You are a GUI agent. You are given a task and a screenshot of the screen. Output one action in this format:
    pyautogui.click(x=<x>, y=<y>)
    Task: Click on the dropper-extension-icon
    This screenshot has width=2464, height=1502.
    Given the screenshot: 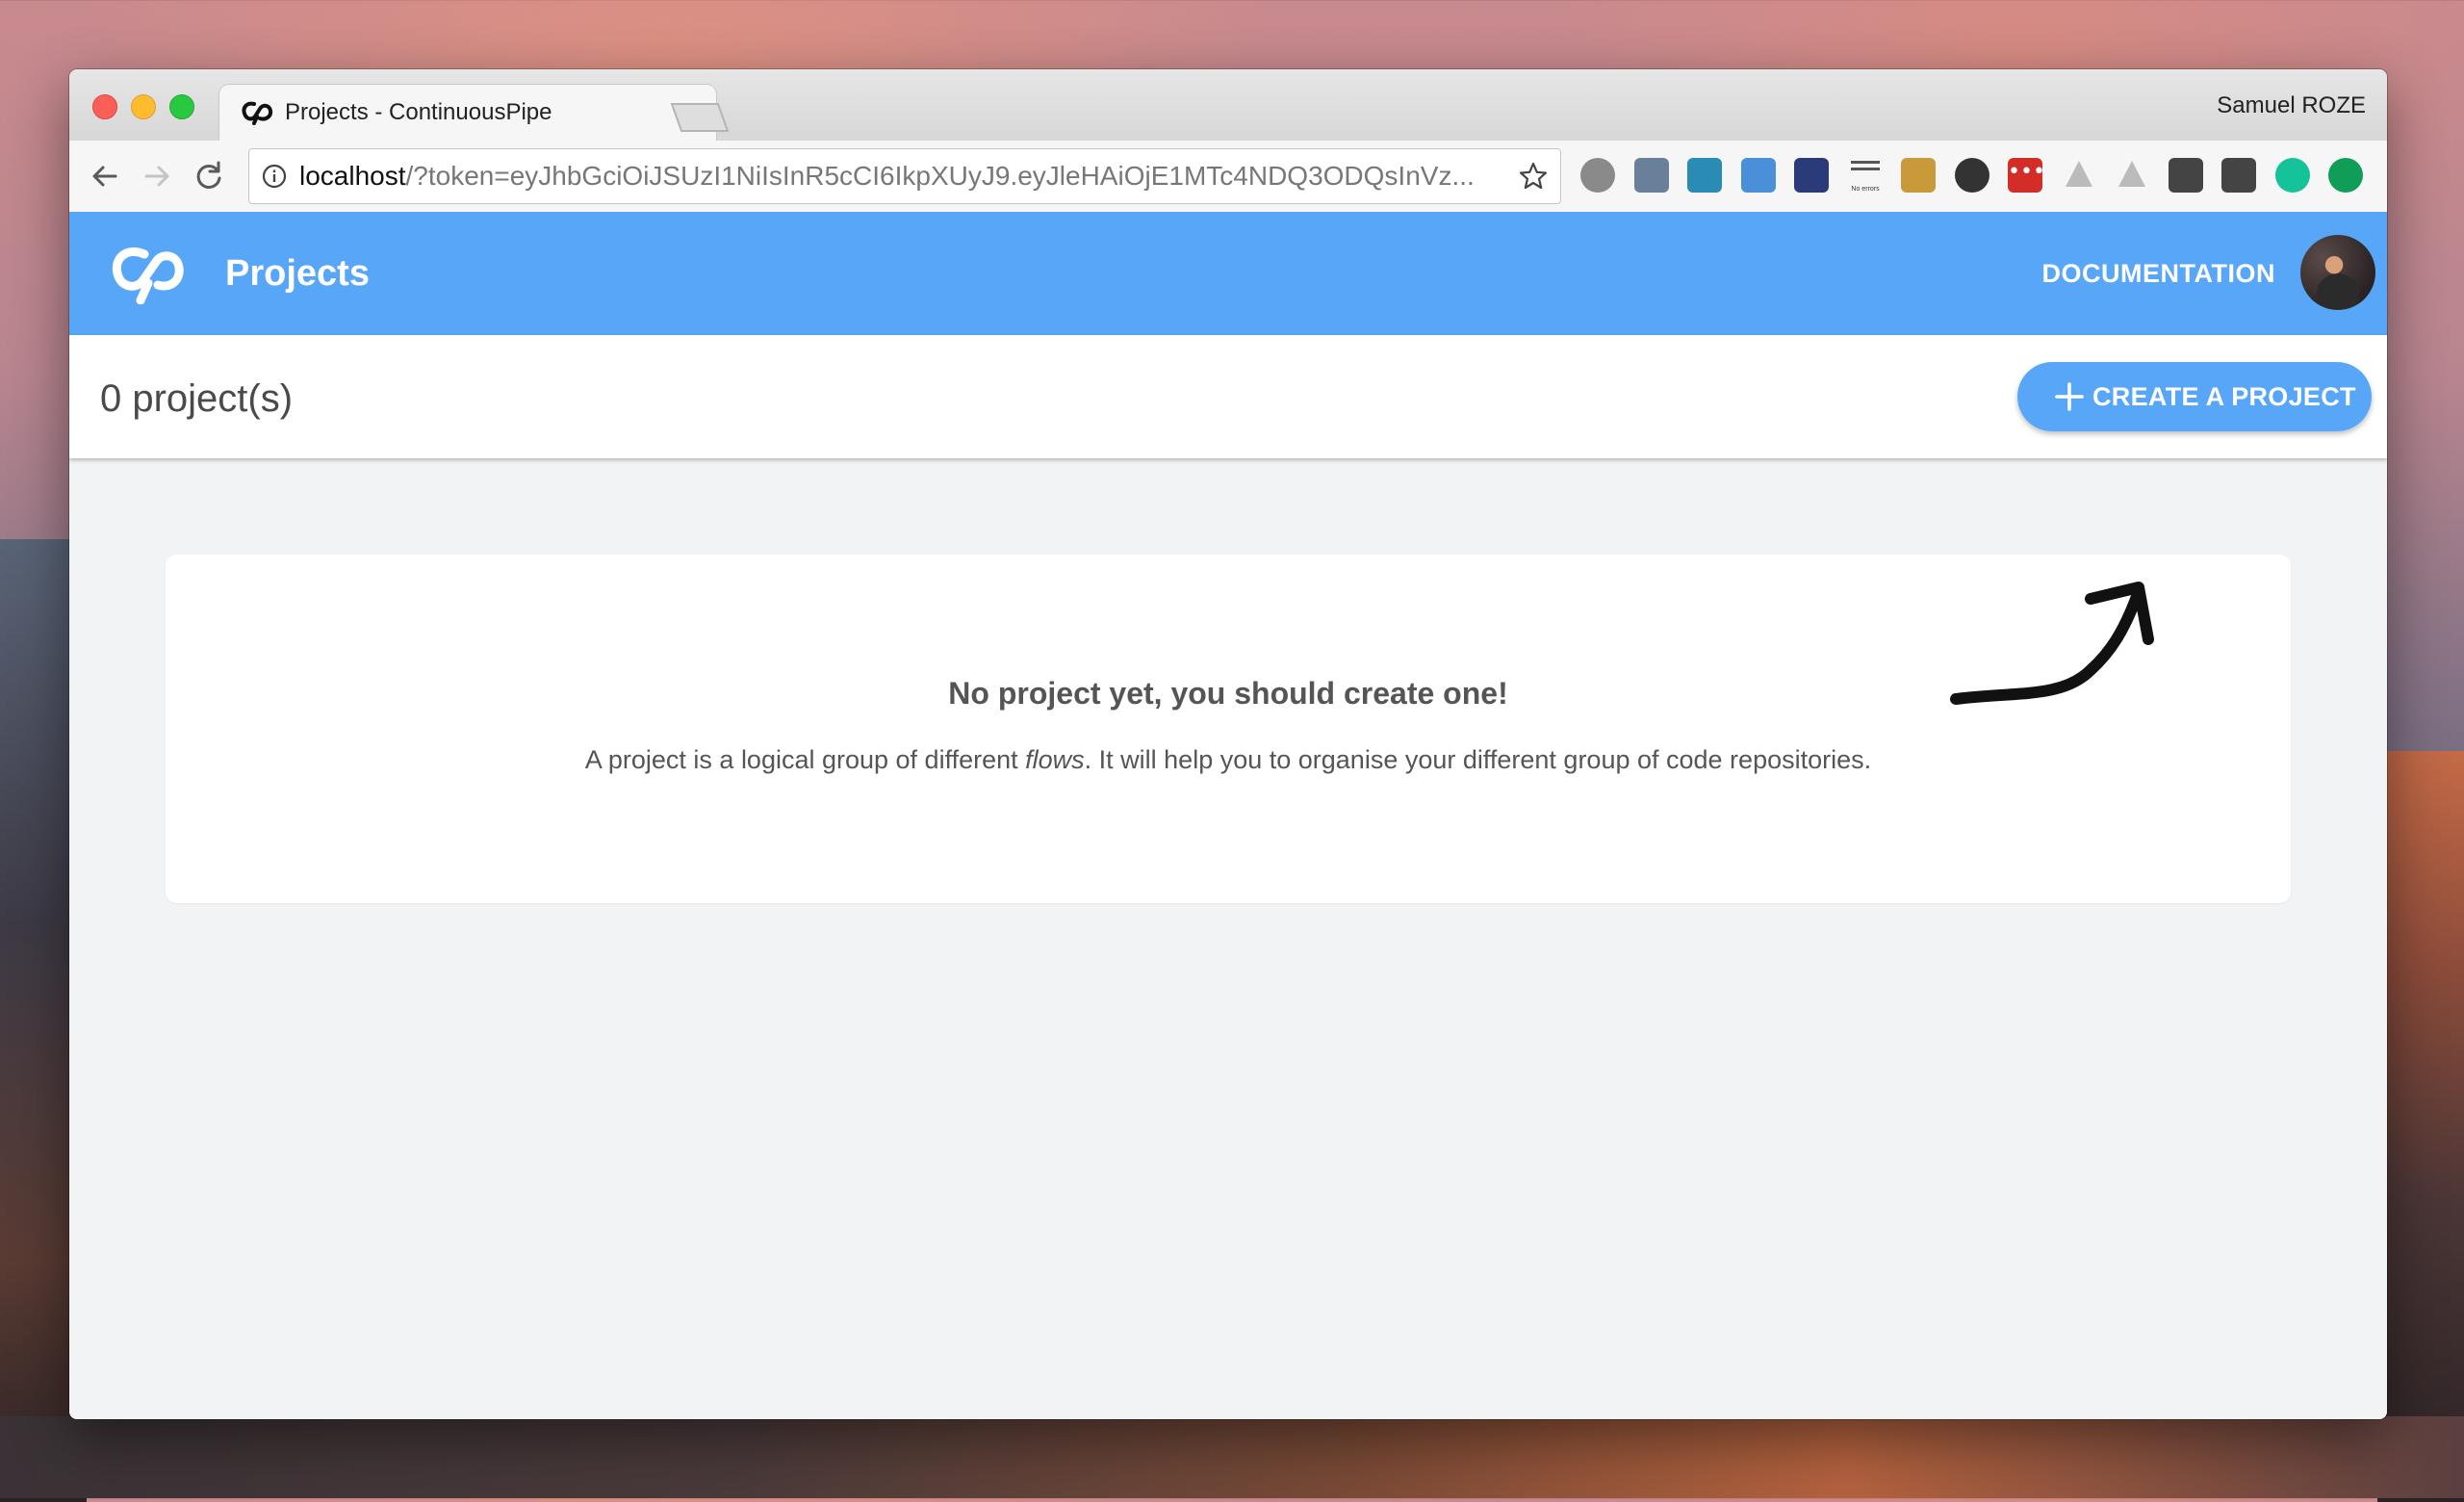 What is the action you would take?
    pyautogui.click(x=1651, y=175)
    